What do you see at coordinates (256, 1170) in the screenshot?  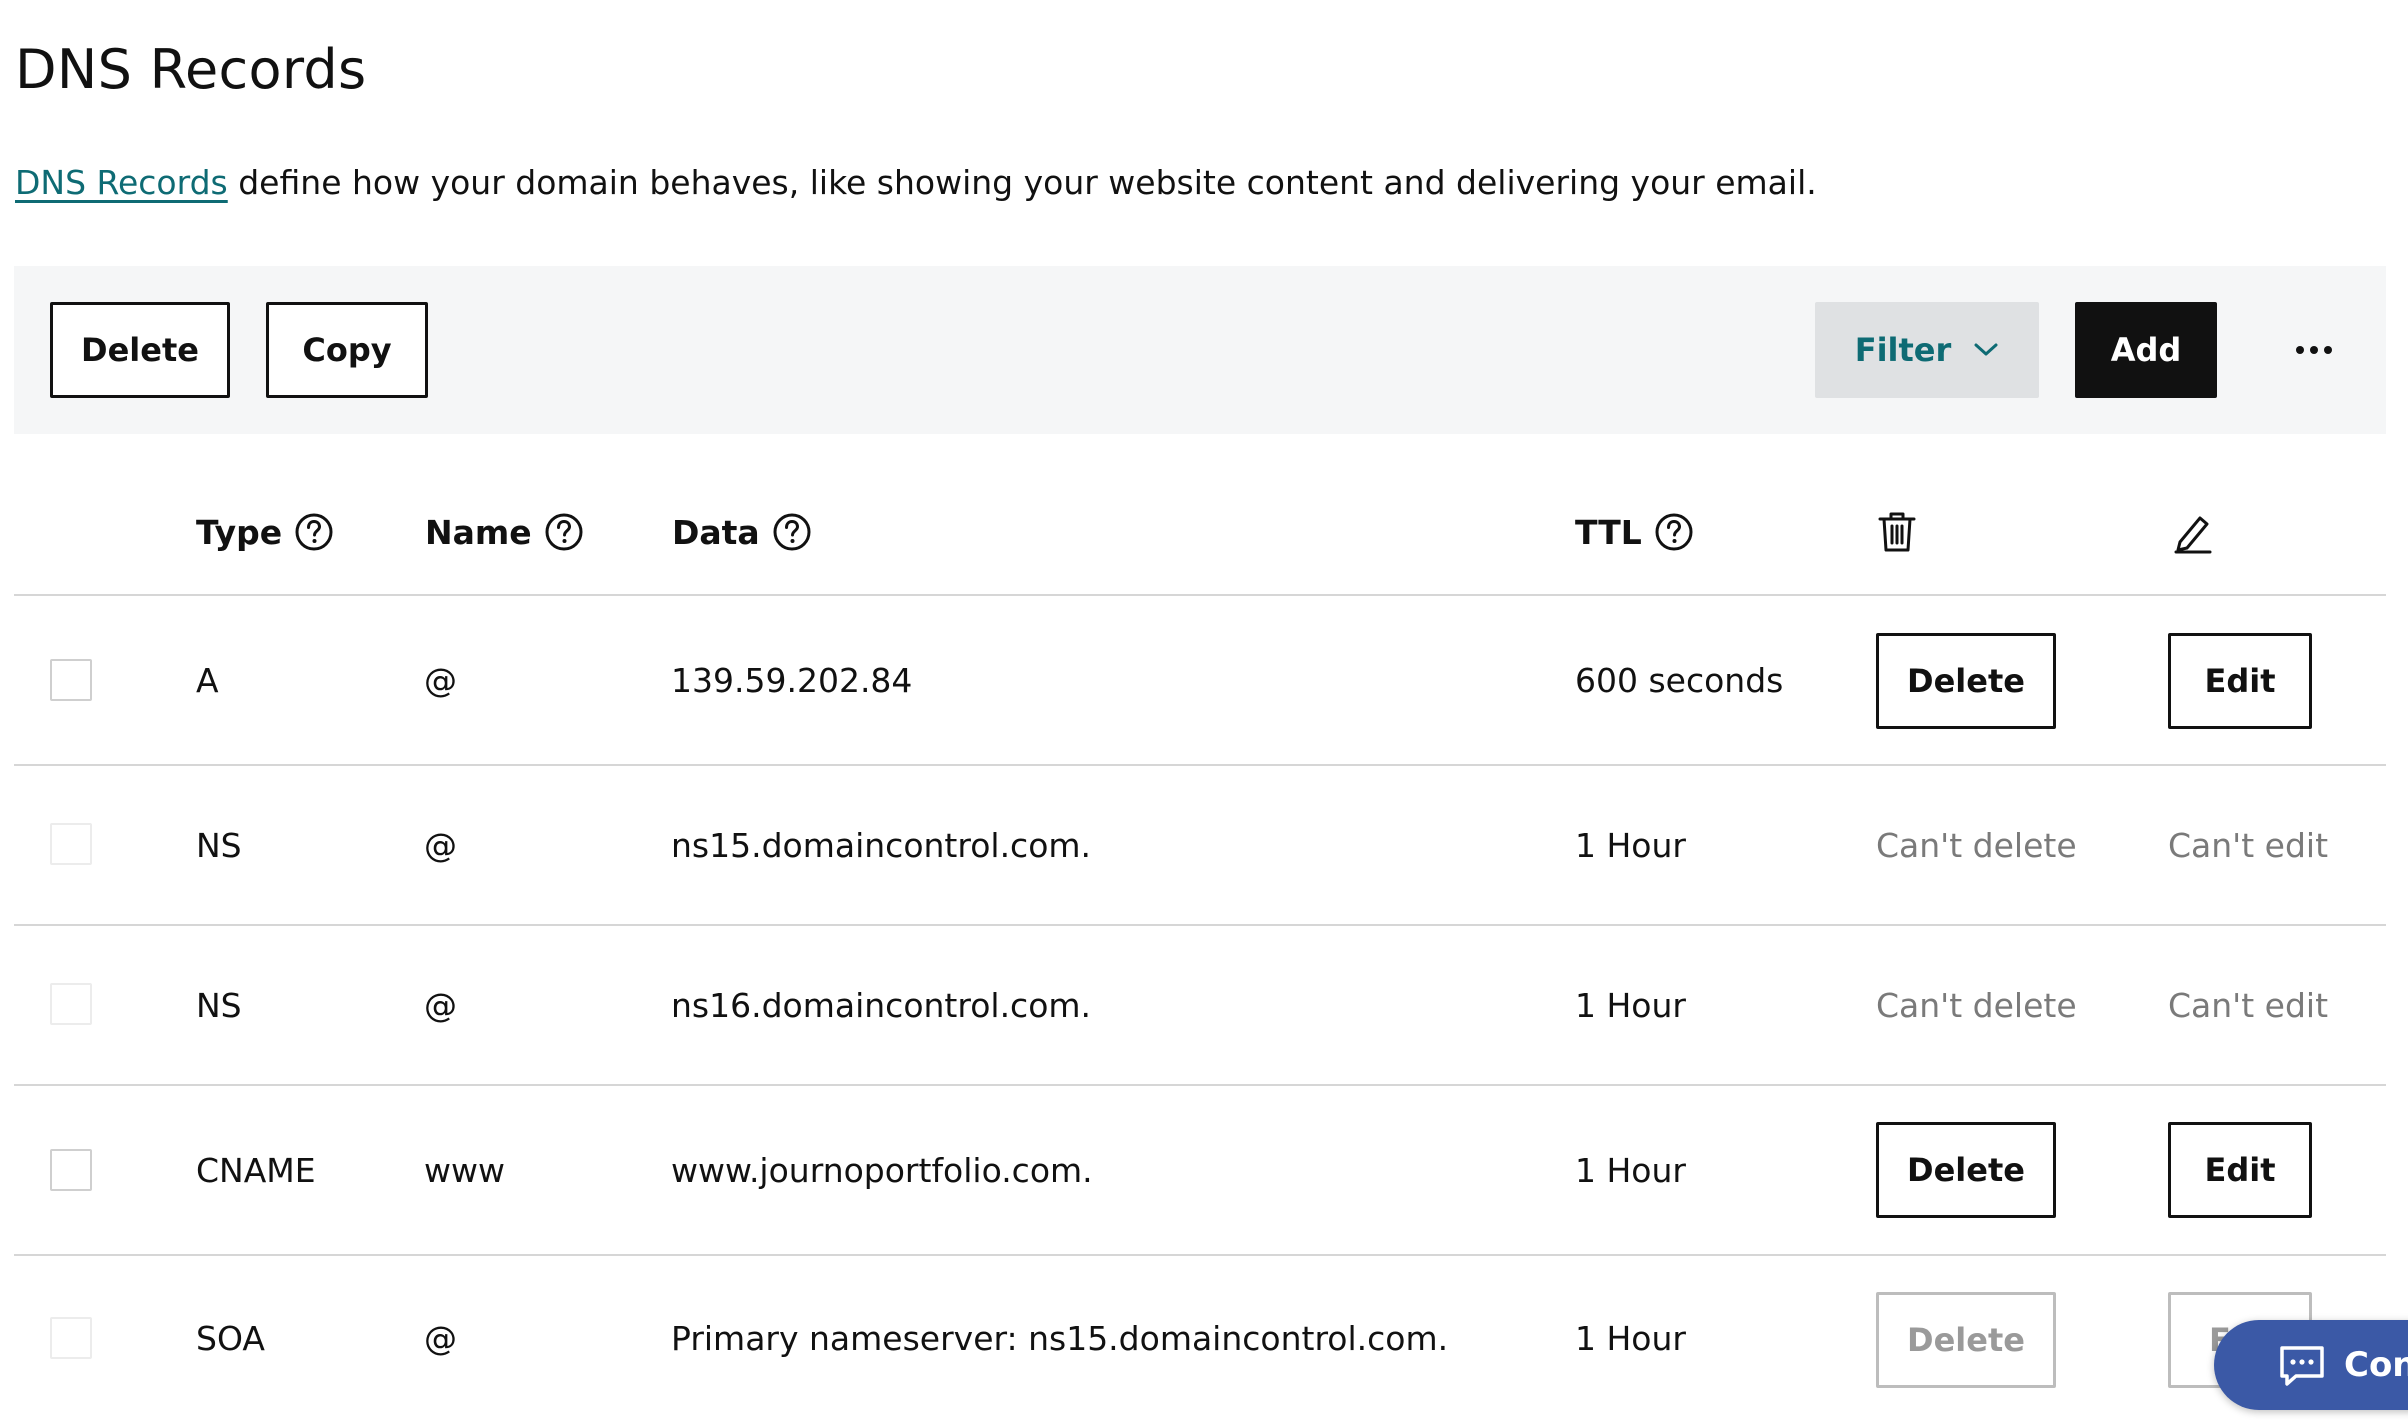 I see `cell-type: CNAME` at bounding box center [256, 1170].